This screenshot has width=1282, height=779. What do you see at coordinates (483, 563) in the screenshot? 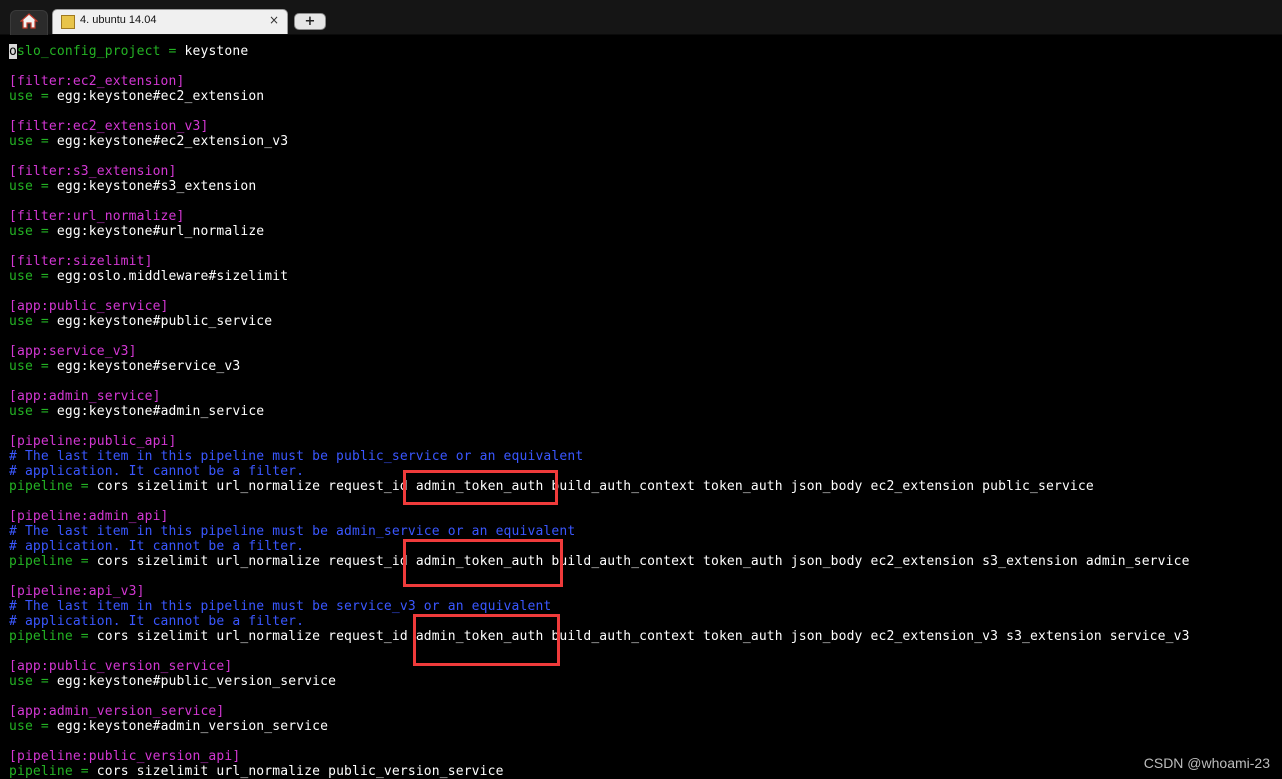
I see `highlight-box-admin-api` at bounding box center [483, 563].